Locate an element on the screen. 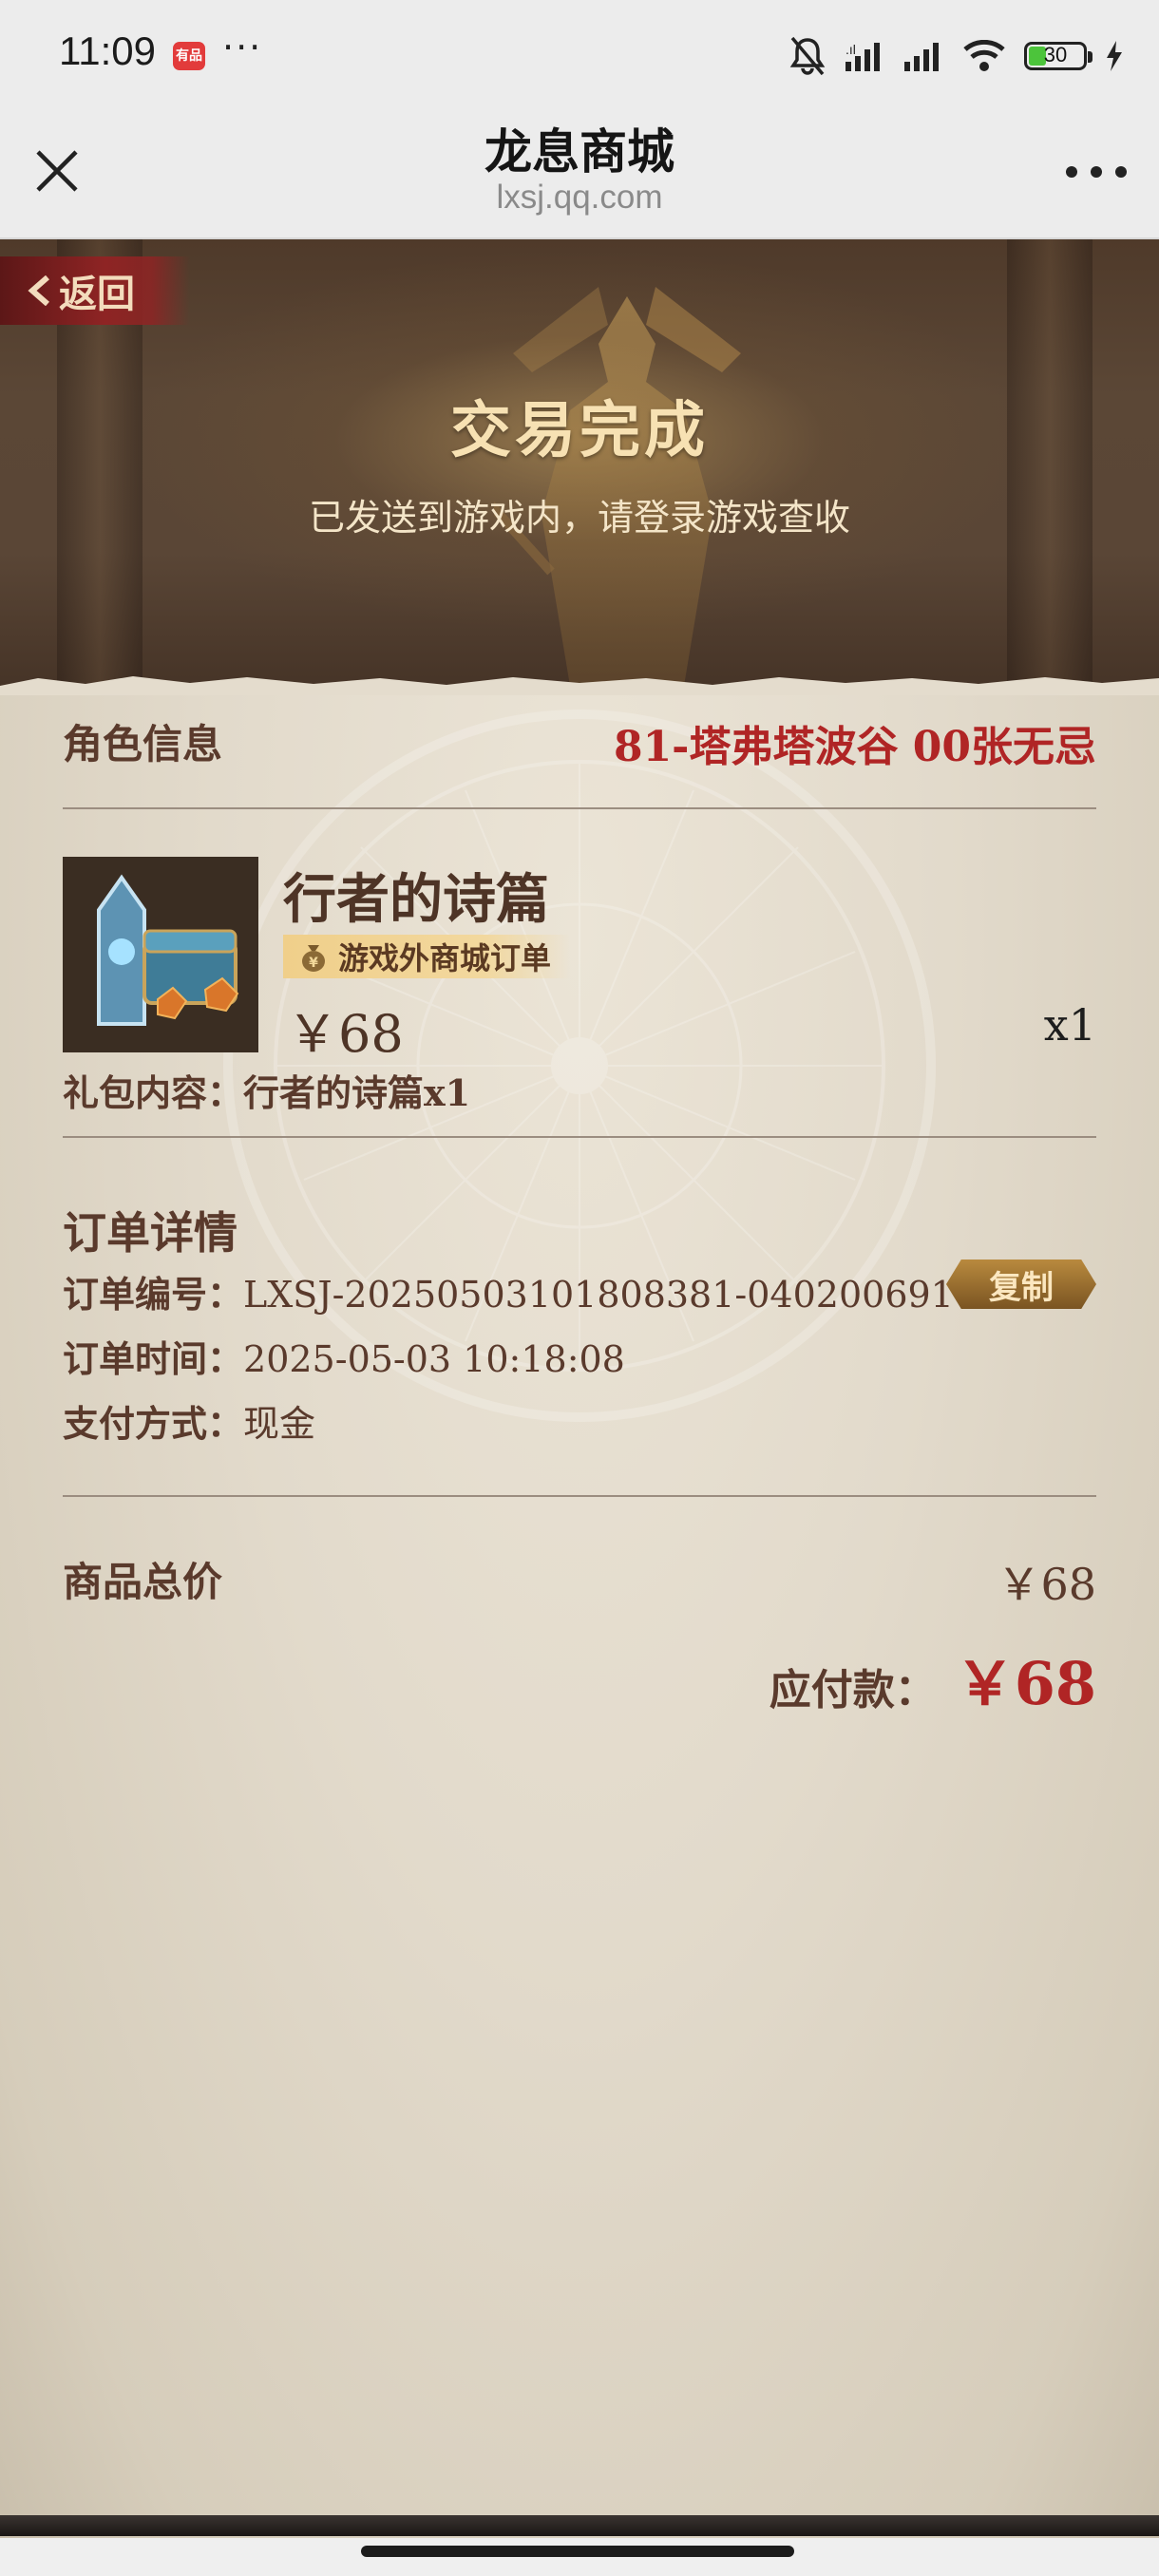  charging-bolt-icon is located at coordinates (1114, 56).